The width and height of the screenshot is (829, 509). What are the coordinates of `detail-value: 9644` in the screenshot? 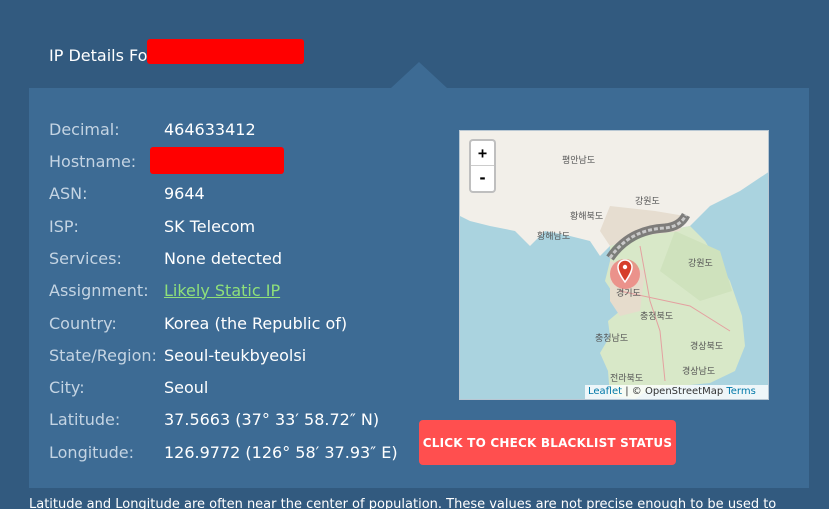 It's located at (184, 193).